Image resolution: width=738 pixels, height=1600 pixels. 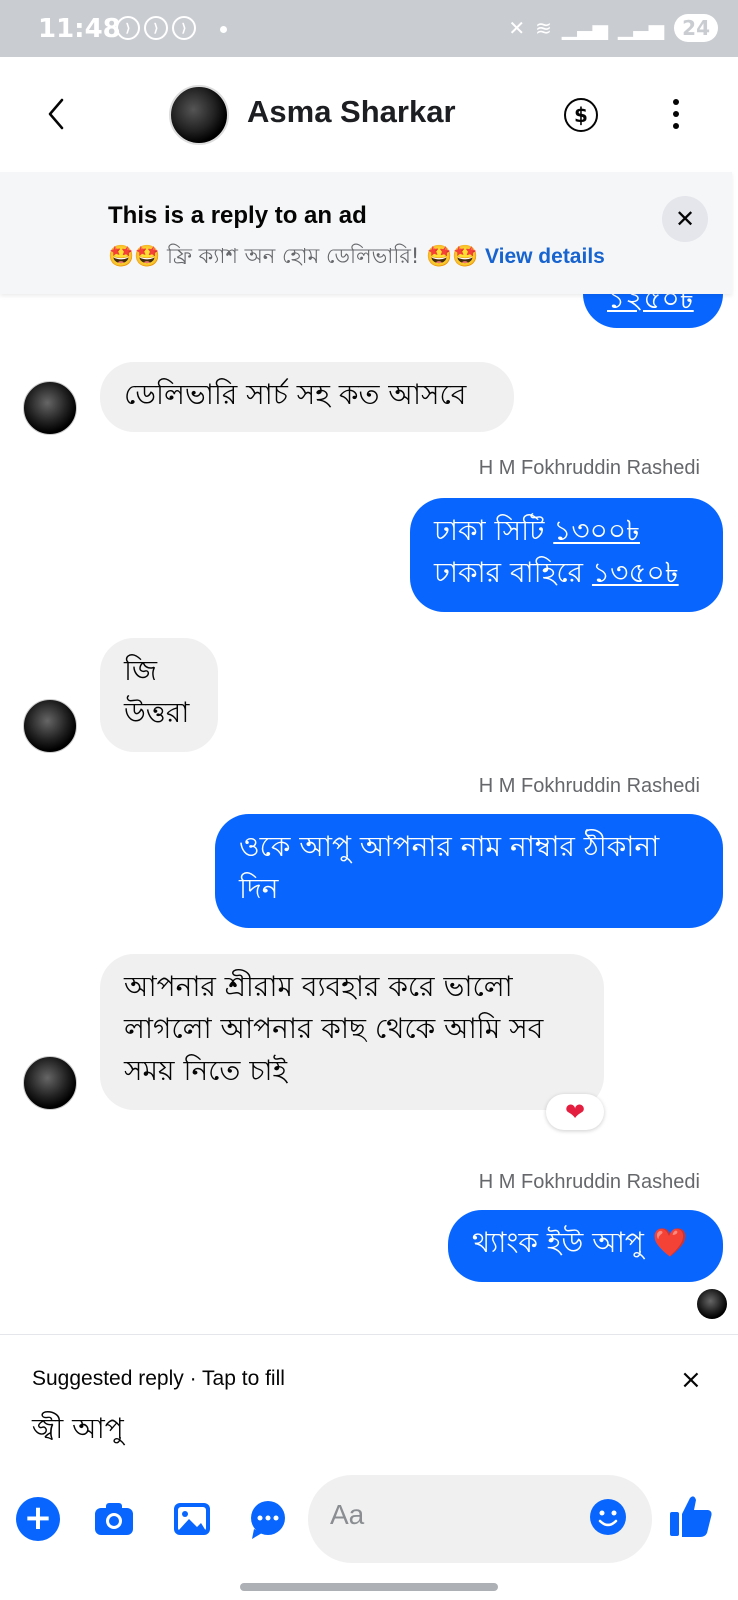 What do you see at coordinates (537, 530) in the screenshot?
I see `message-text: ঢাকা সিটি ১৩০০৳` at bounding box center [537, 530].